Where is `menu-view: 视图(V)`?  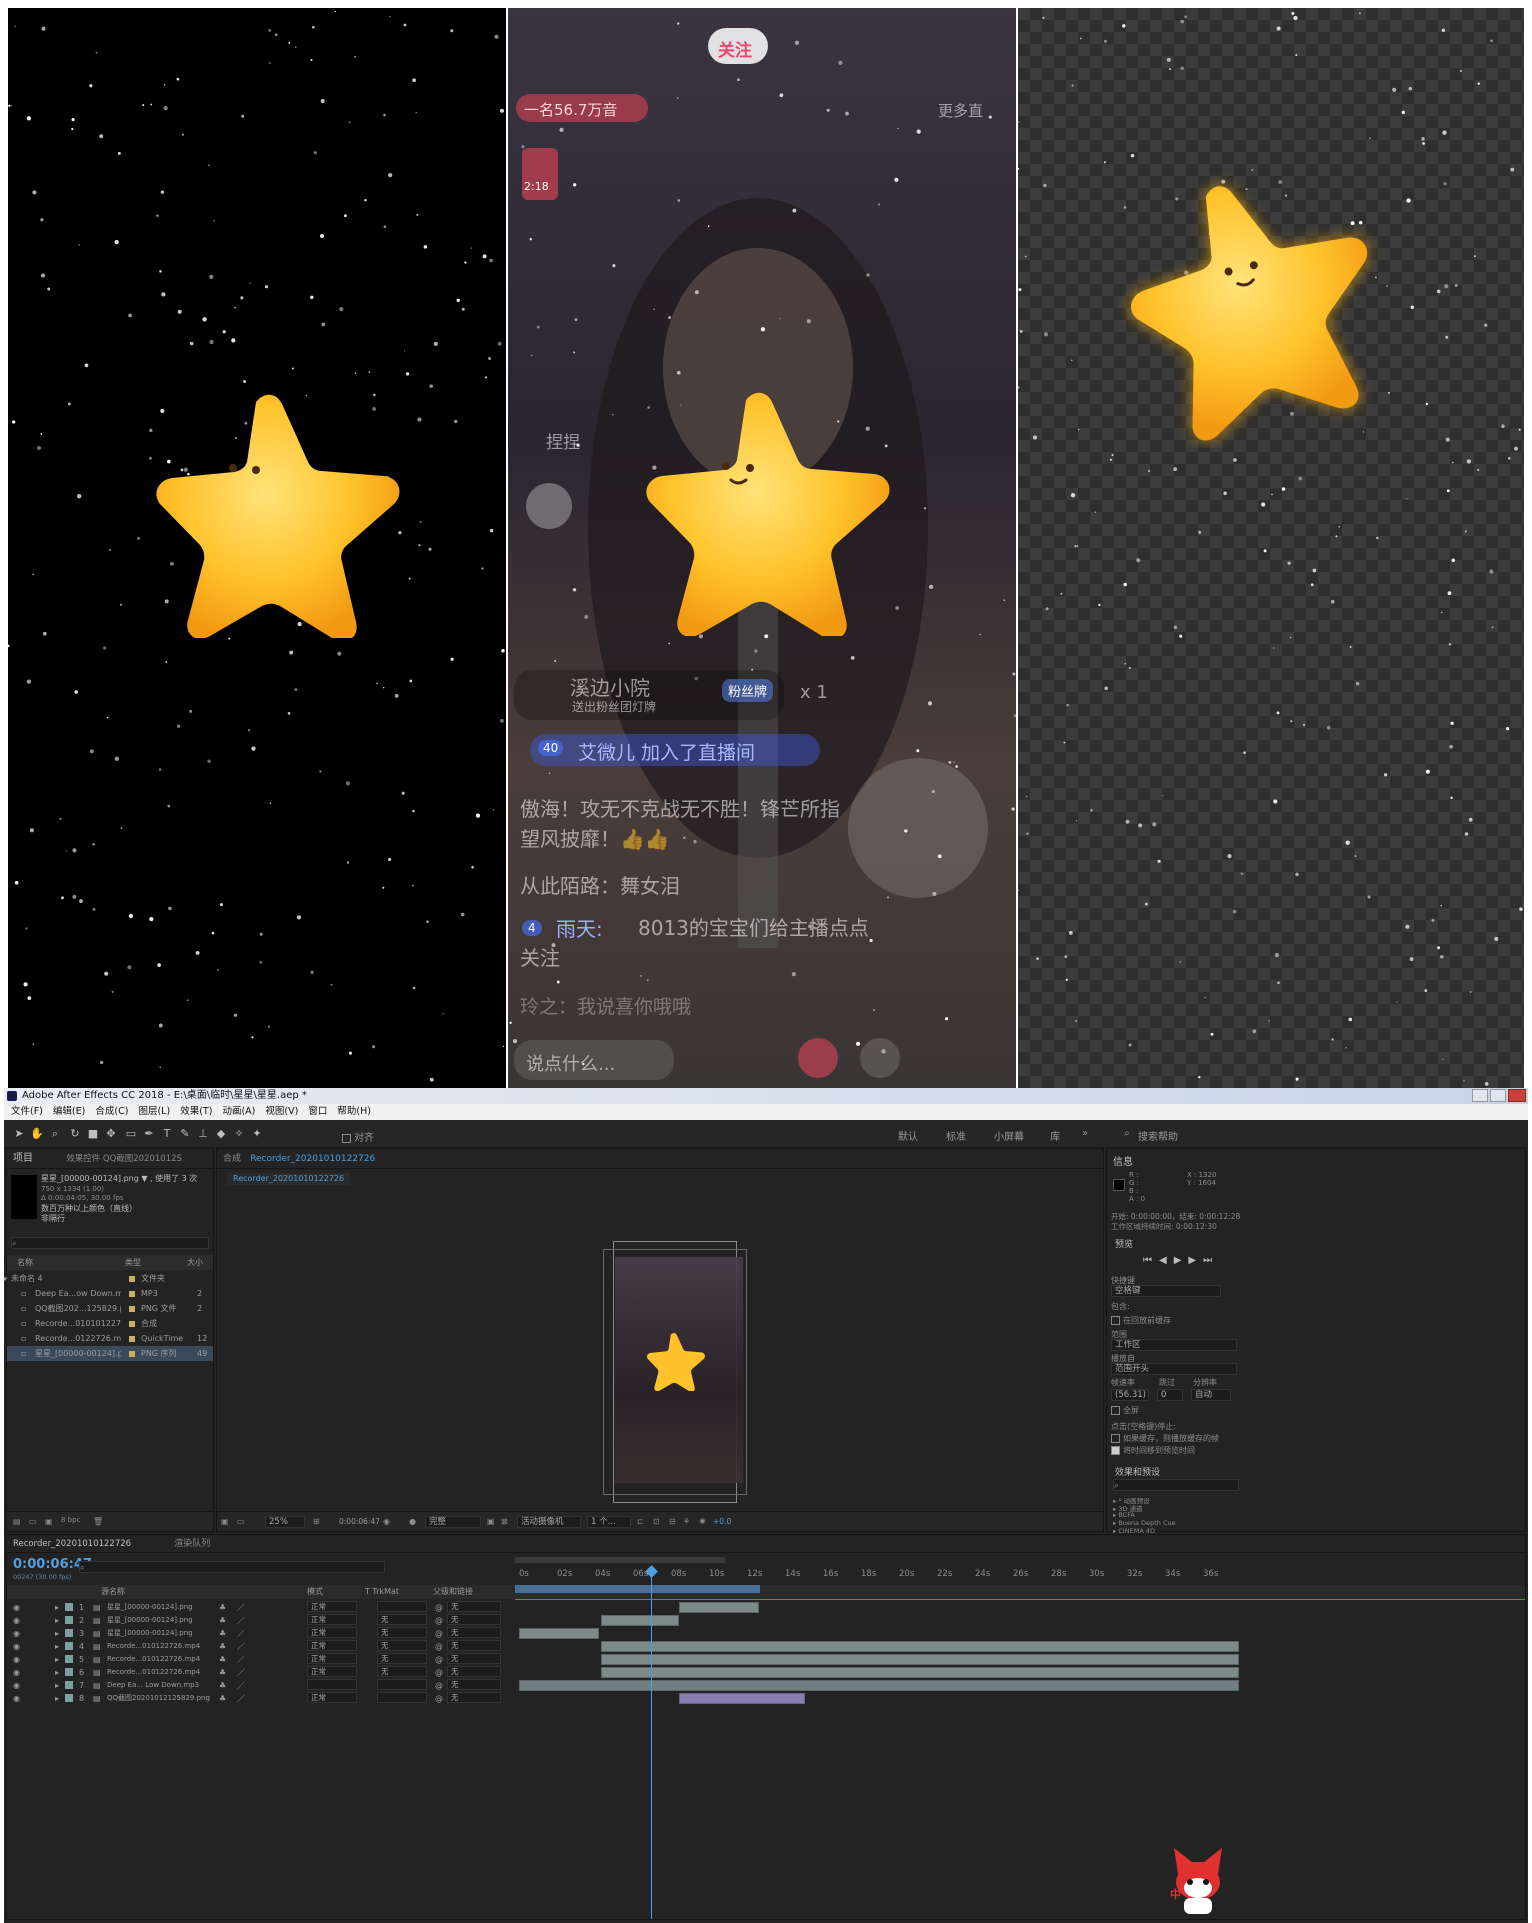
menu-view: 视图(V) is located at coordinates (281, 1111).